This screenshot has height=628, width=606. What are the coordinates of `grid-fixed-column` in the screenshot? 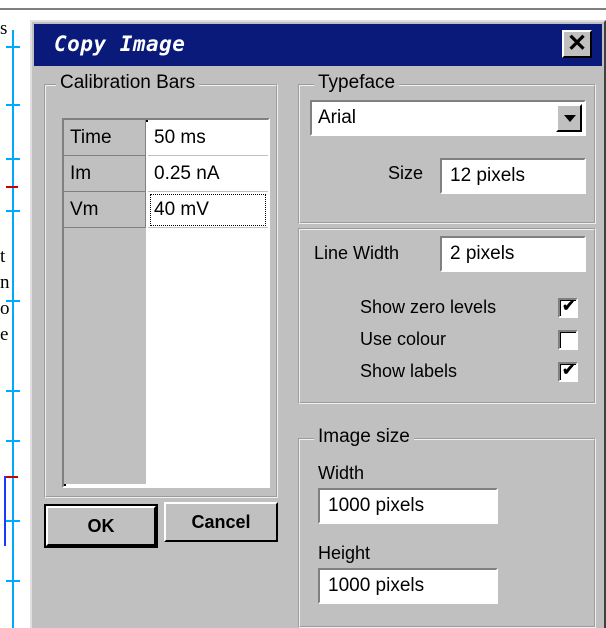 It's located at (105, 356).